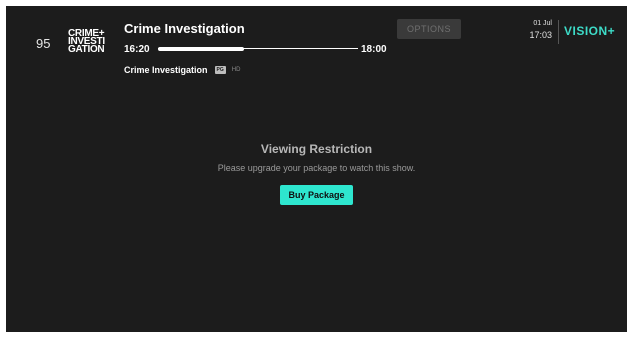  What do you see at coordinates (542, 23) in the screenshot?
I see `date-label: 01 Jul` at bounding box center [542, 23].